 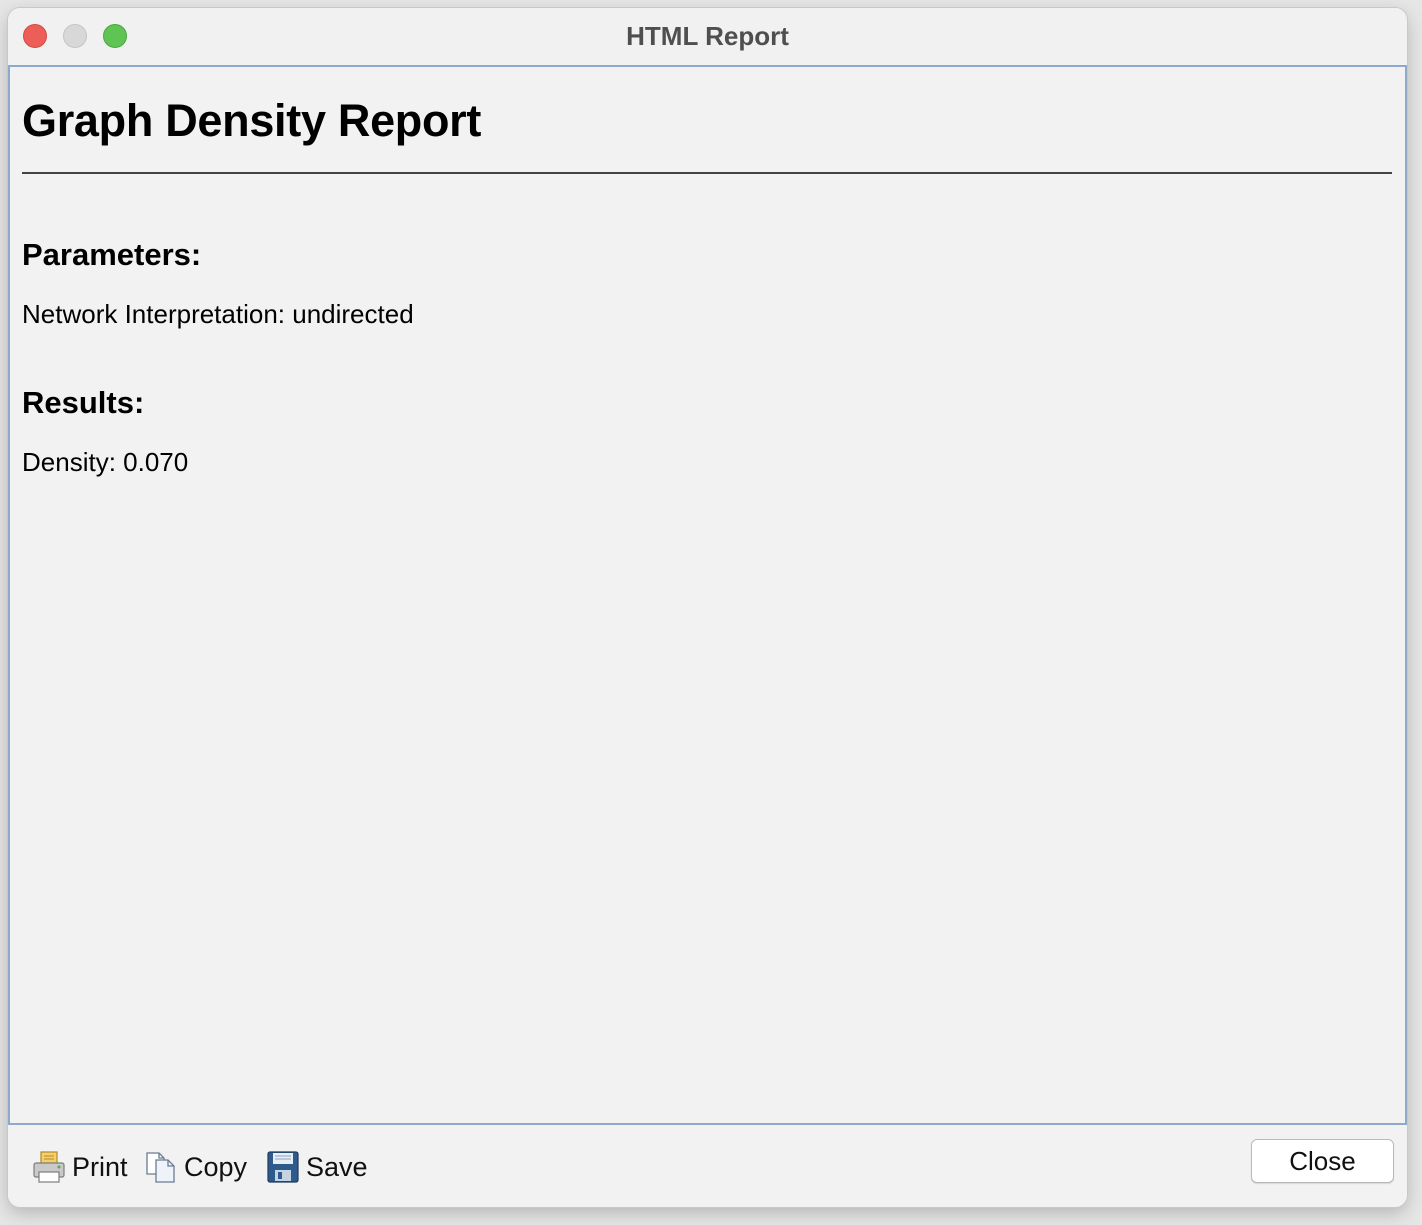 I want to click on print-button: Print, so click(x=80, y=1167).